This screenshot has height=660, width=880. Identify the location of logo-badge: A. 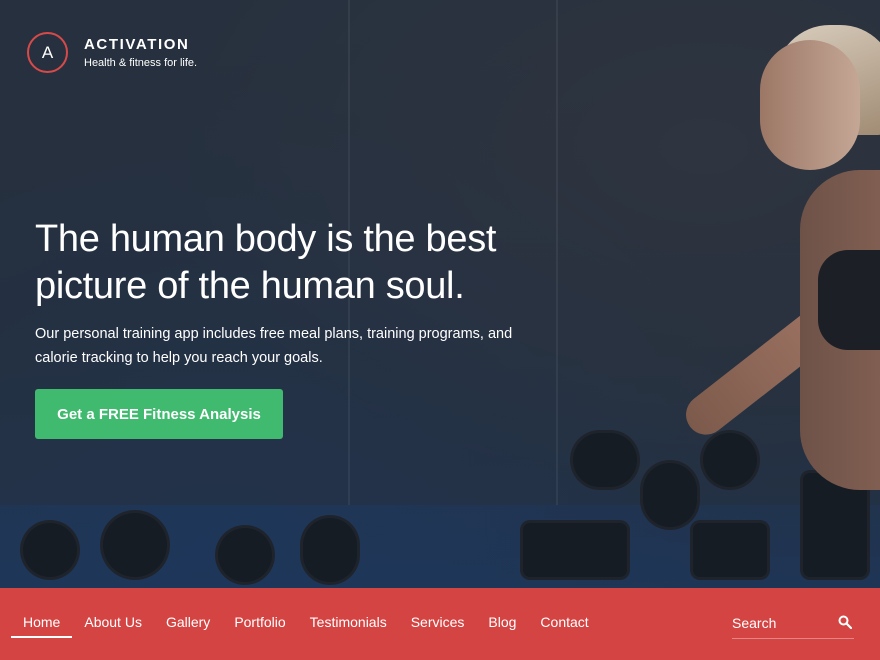
(47, 52).